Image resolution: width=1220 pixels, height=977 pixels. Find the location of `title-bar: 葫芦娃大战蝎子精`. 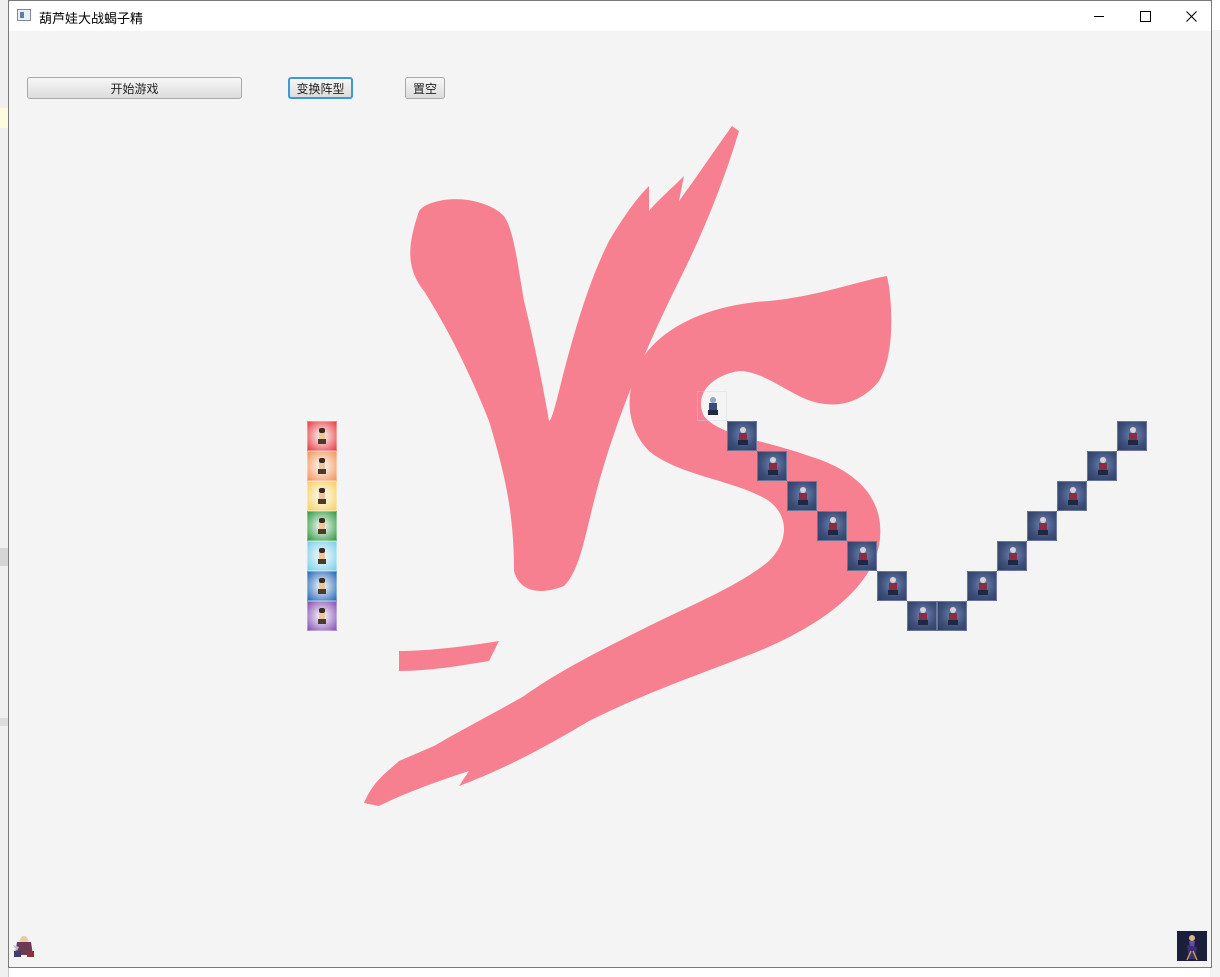

title-bar: 葫芦娃大战蝎子精 is located at coordinates (610, 16).